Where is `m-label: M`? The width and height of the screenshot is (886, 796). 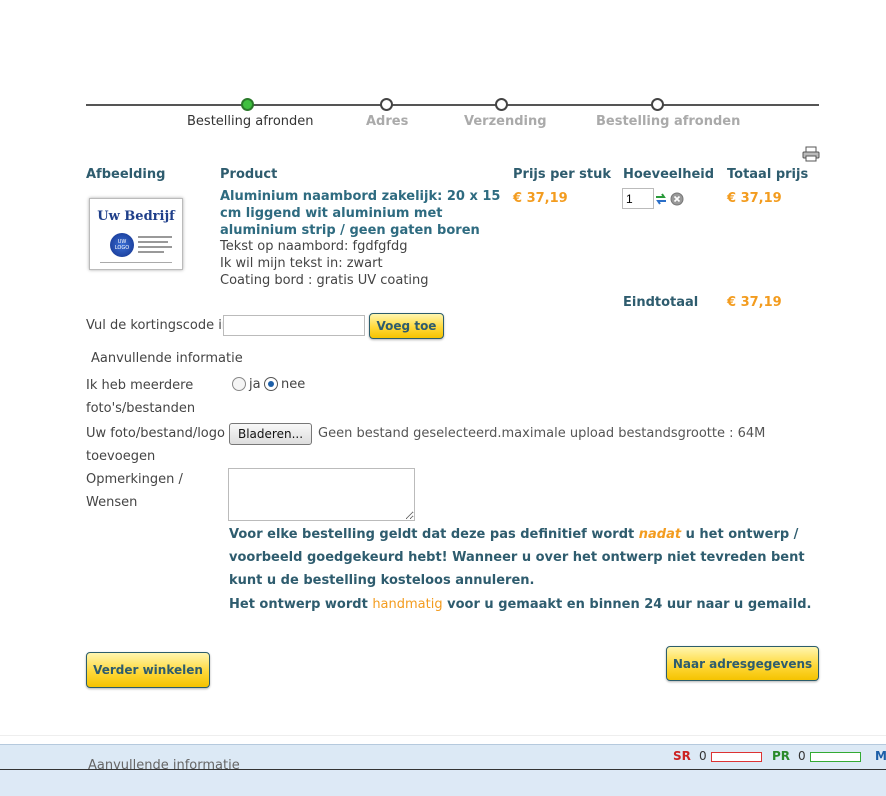 m-label: M is located at coordinates (880, 756).